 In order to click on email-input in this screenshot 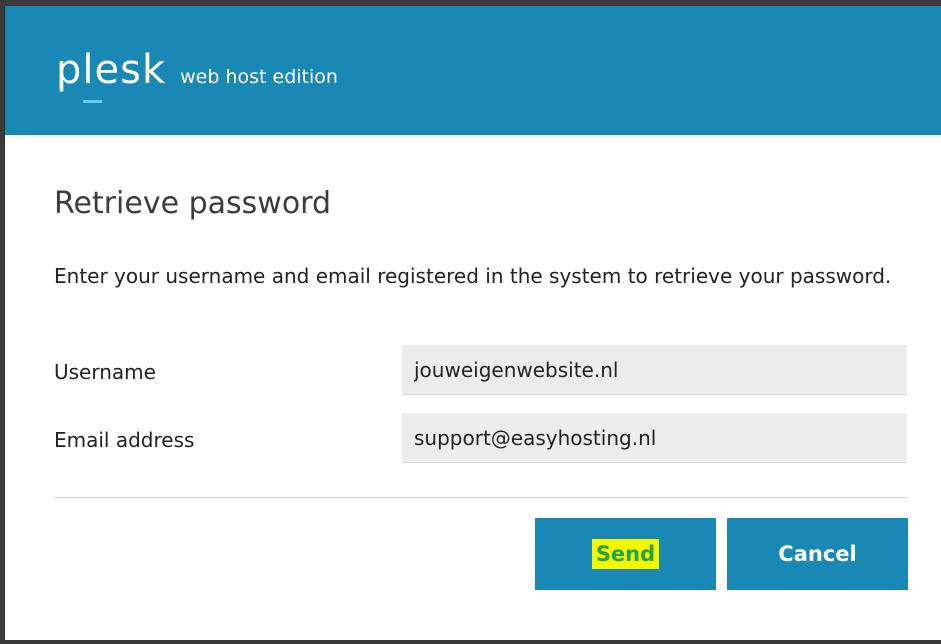, I will do `click(654, 438)`.